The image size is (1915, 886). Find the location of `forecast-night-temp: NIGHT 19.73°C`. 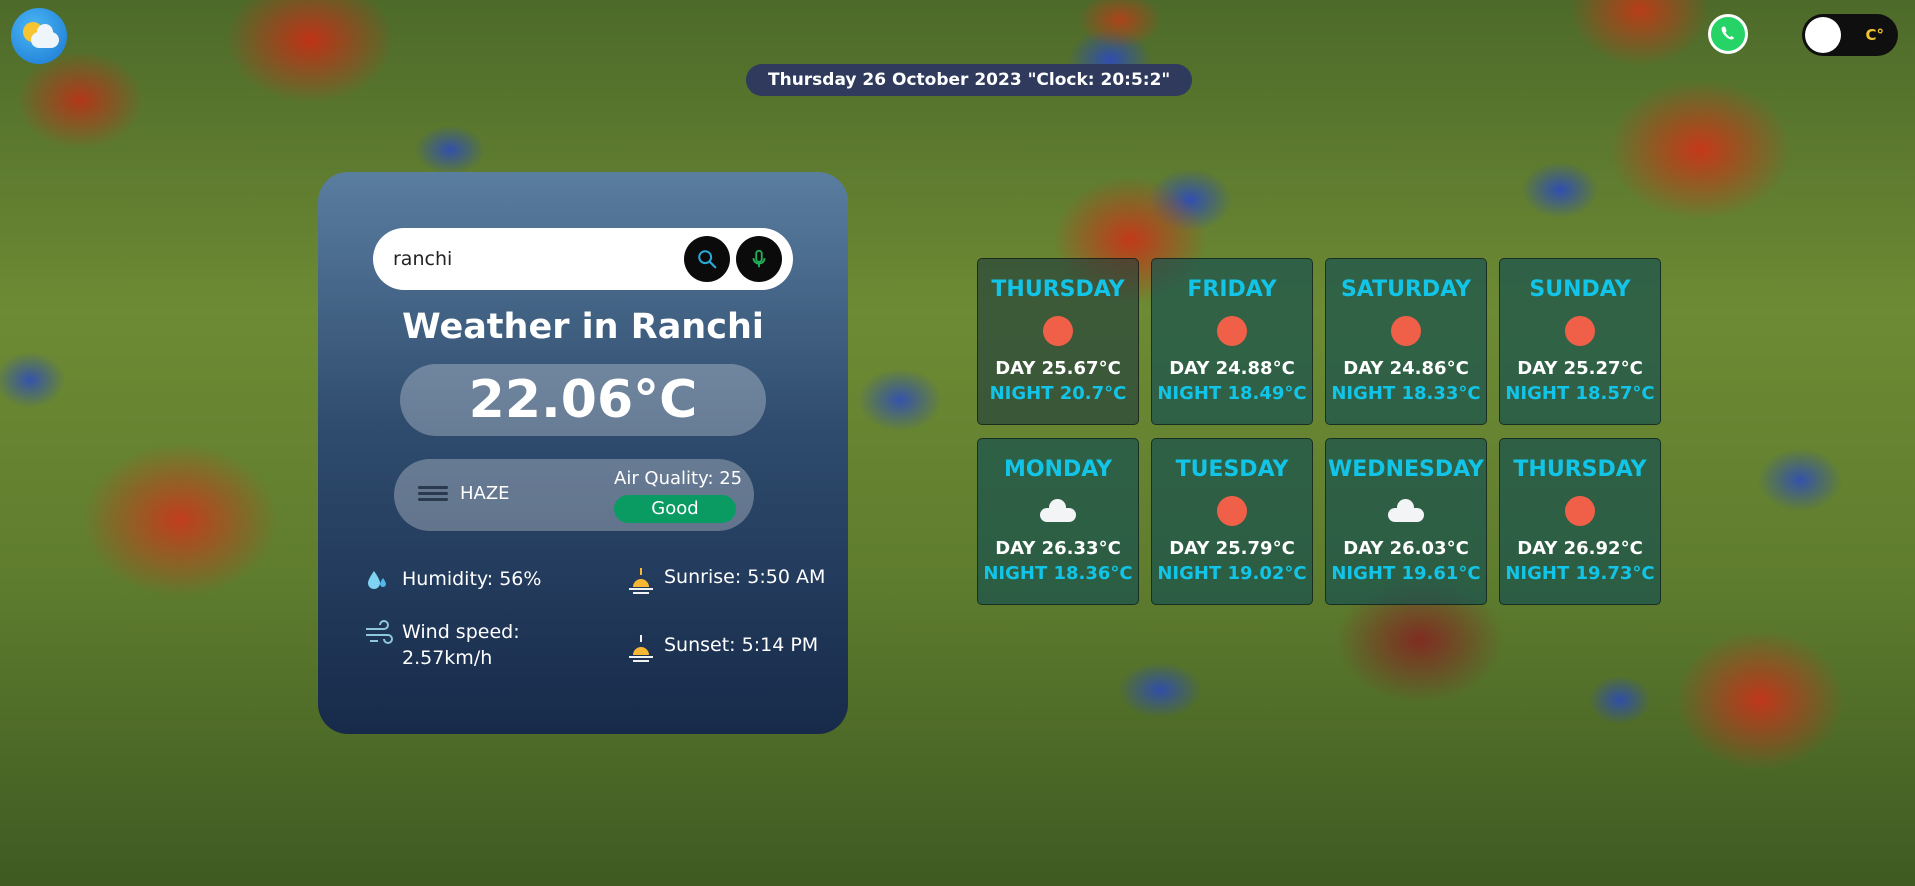

forecast-night-temp: NIGHT 19.73°C is located at coordinates (1580, 573).